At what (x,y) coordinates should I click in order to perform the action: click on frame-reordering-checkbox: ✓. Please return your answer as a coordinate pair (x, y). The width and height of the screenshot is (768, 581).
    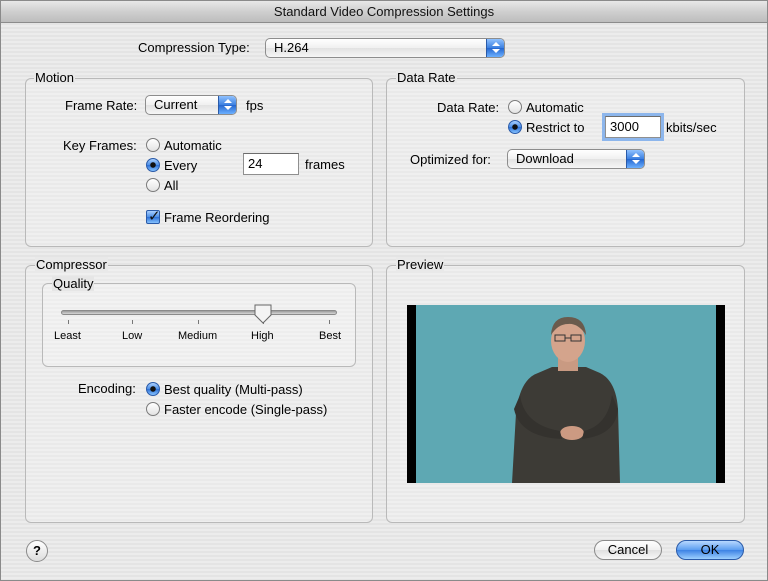
    Looking at the image, I should click on (153, 216).